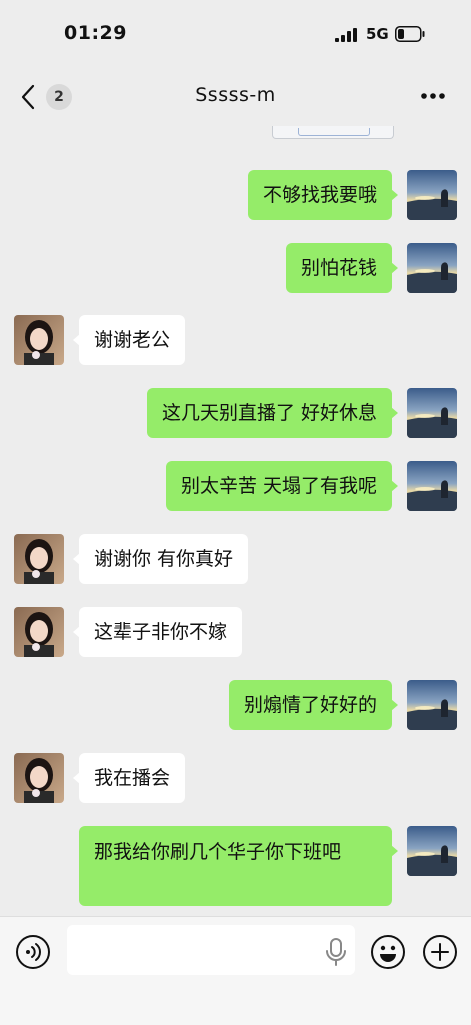 Image resolution: width=471 pixels, height=1025 pixels. Describe the element at coordinates (129, 340) in the screenshot. I see `message-bubble: 谢谢老公` at that location.